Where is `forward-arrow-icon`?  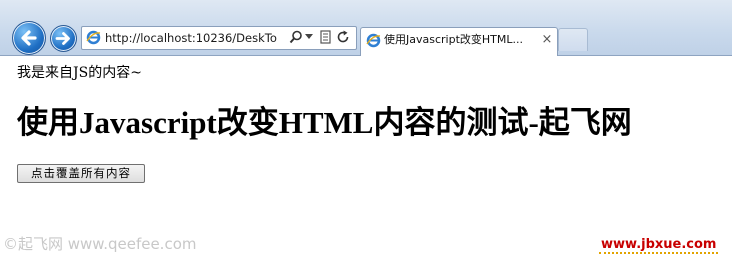 forward-arrow-icon is located at coordinates (62, 38).